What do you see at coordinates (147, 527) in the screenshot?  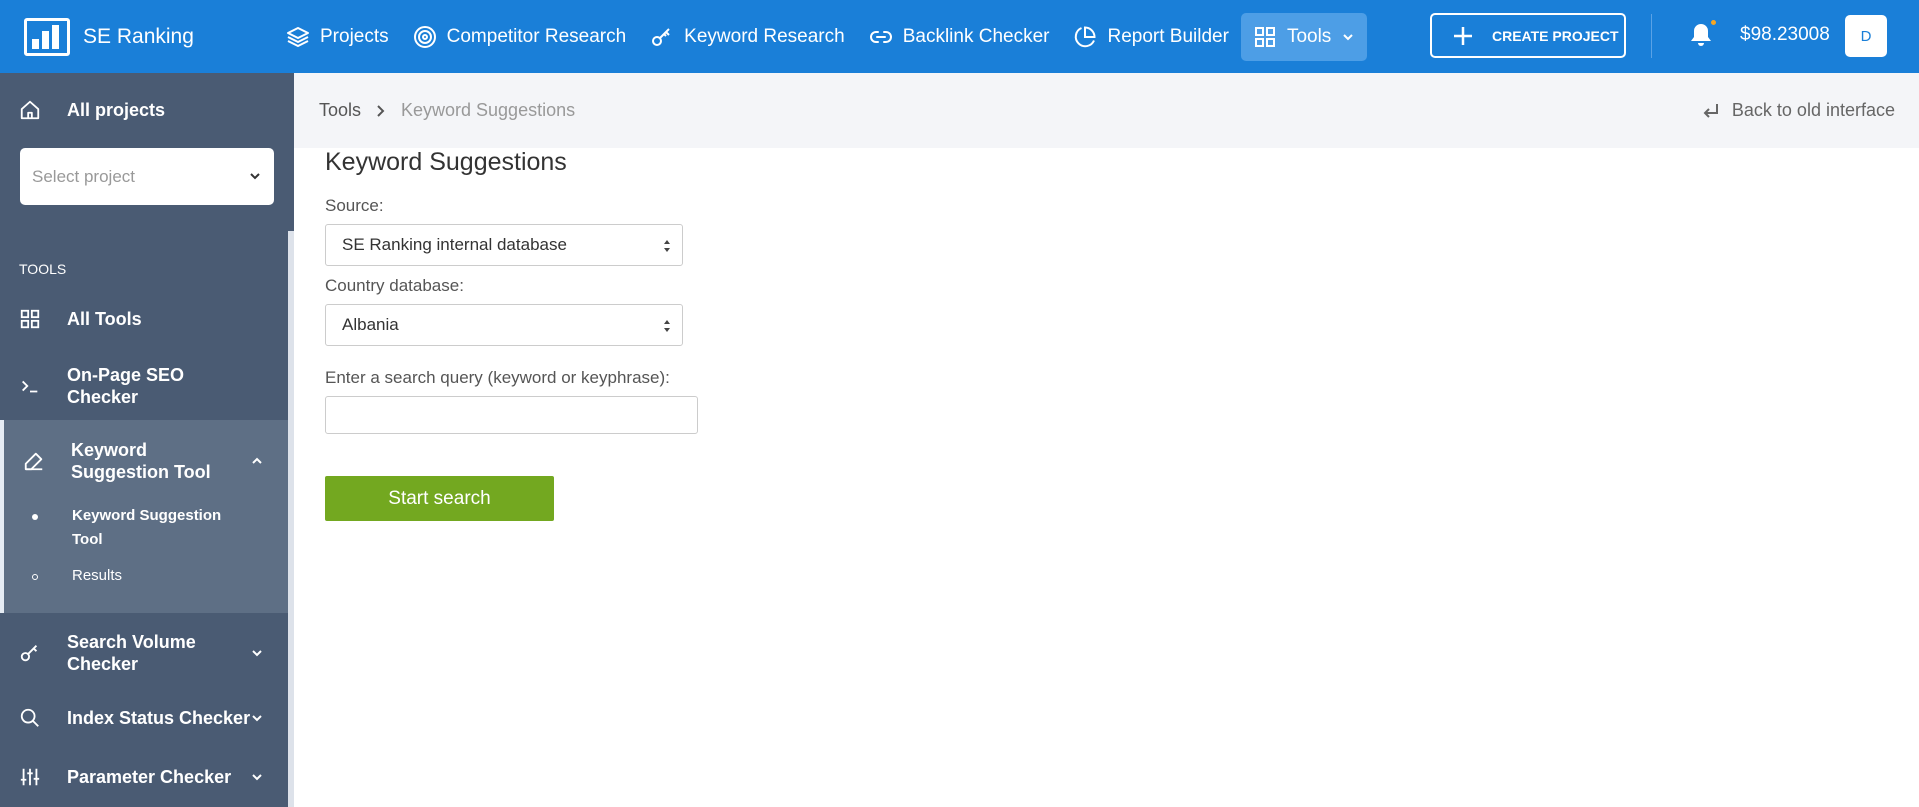 I see `subitem-keyword-suggestion-tool-label: Keyword Suggestion Tool` at bounding box center [147, 527].